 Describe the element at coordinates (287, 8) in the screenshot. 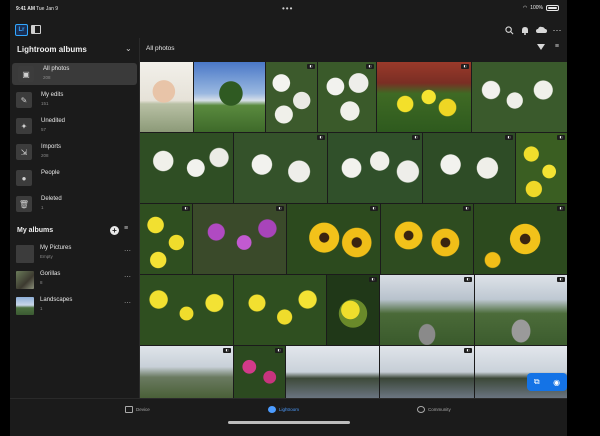

I see `multitasking-dots: •••` at that location.